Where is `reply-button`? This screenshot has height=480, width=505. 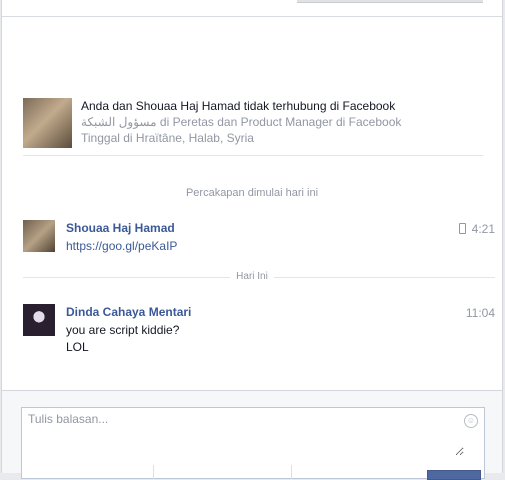 reply-button is located at coordinates (454, 475).